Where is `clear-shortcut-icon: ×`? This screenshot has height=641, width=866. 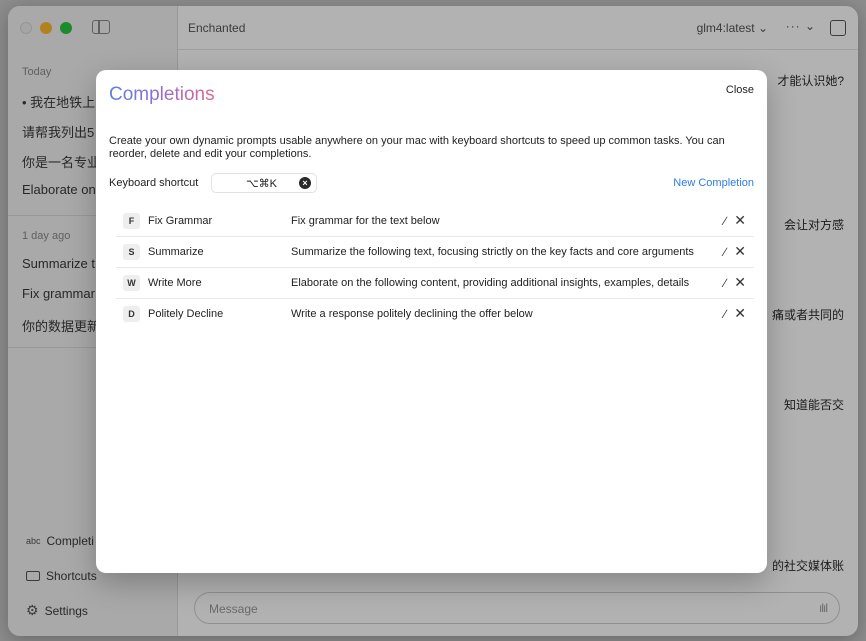
clear-shortcut-icon: × is located at coordinates (305, 183).